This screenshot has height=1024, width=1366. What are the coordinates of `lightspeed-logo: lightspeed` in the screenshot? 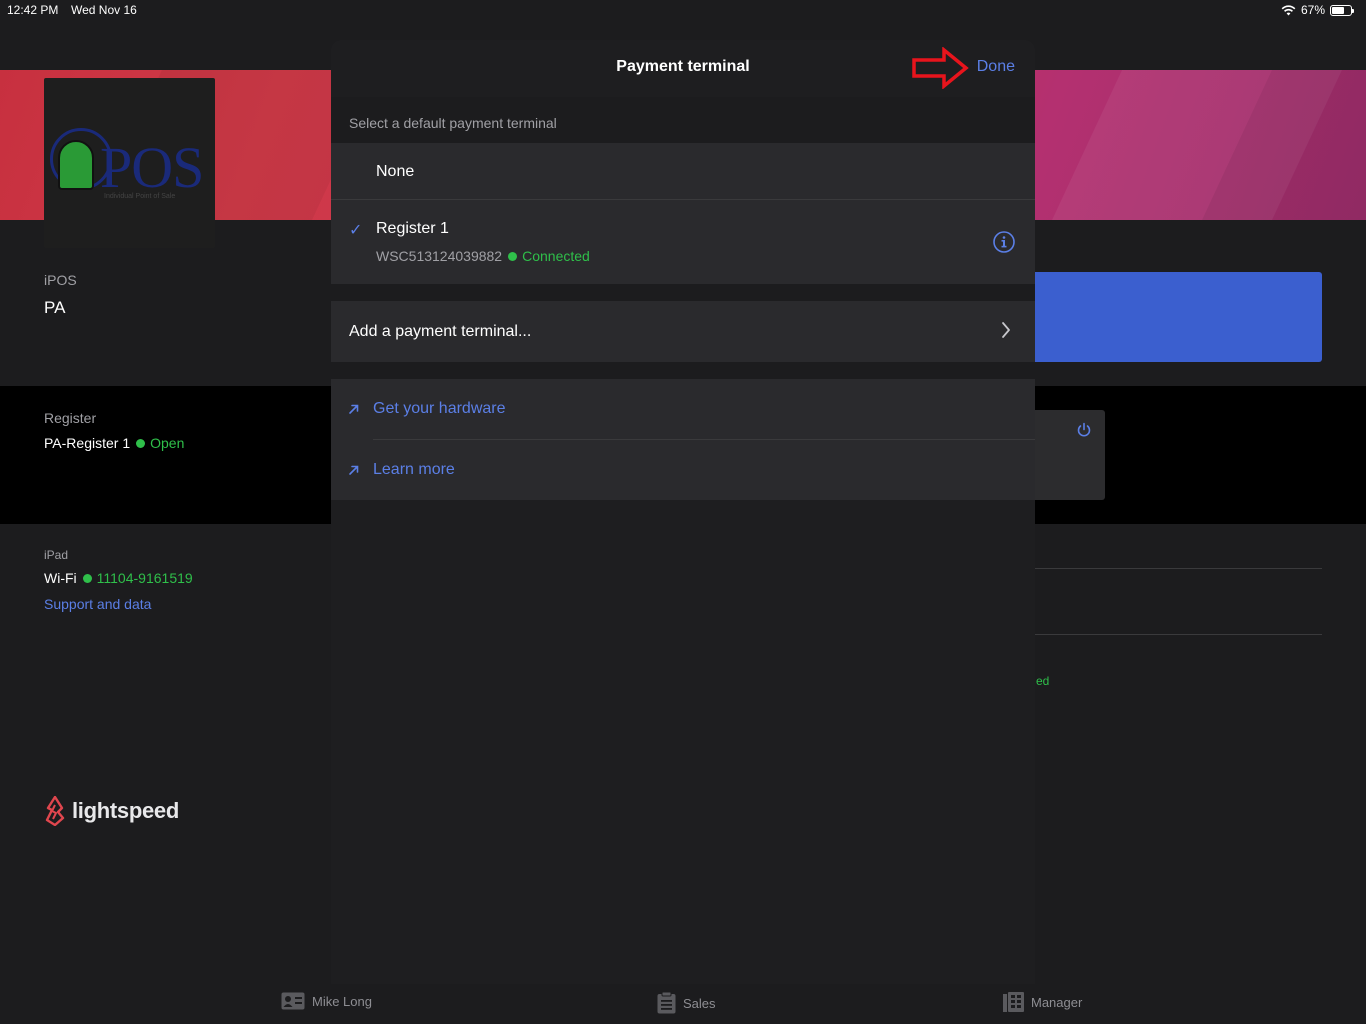 It's located at (111, 811).